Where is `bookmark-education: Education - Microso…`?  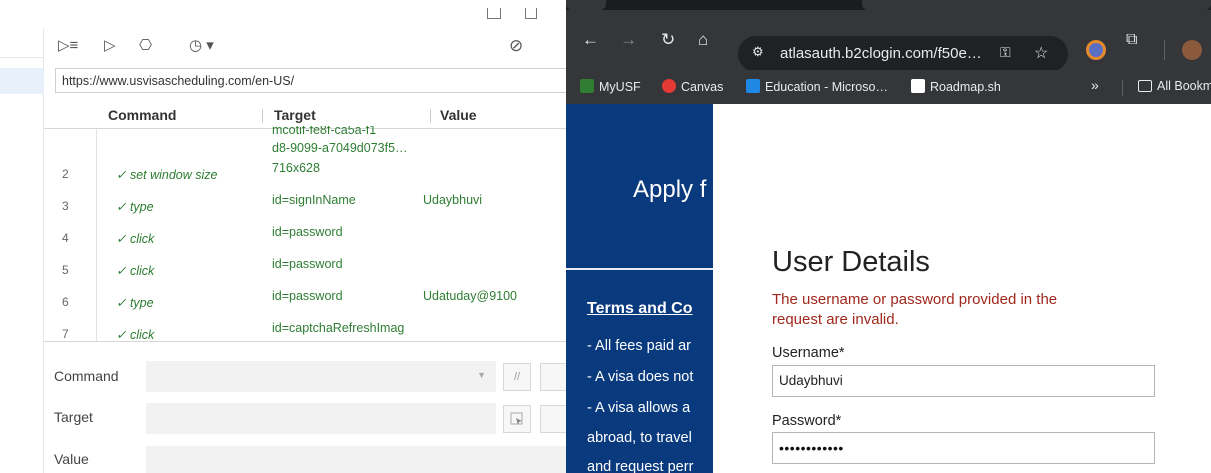
bookmark-education: Education - Microso… is located at coordinates (817, 86).